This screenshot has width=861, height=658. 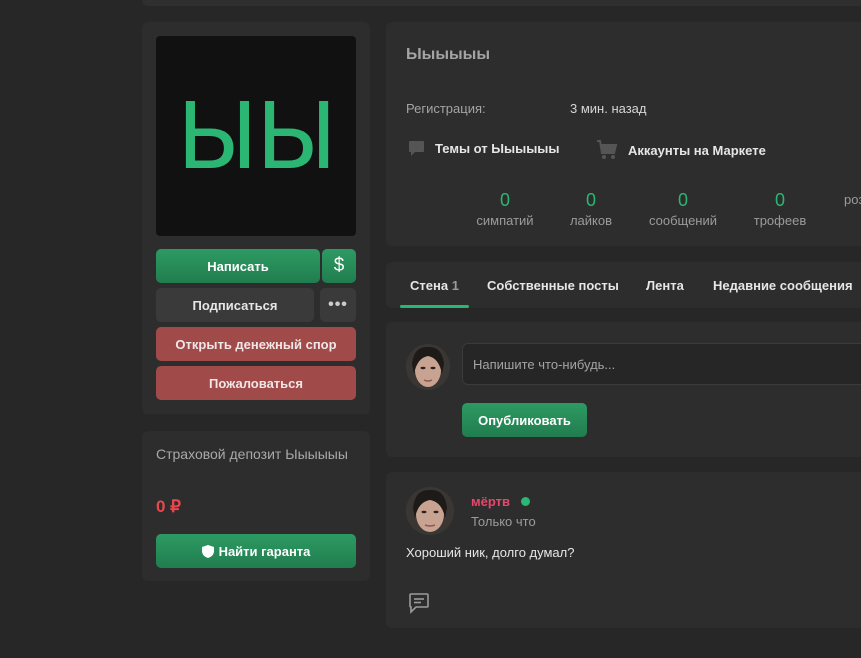 I want to click on chat-bubble-icon, so click(x=416, y=148).